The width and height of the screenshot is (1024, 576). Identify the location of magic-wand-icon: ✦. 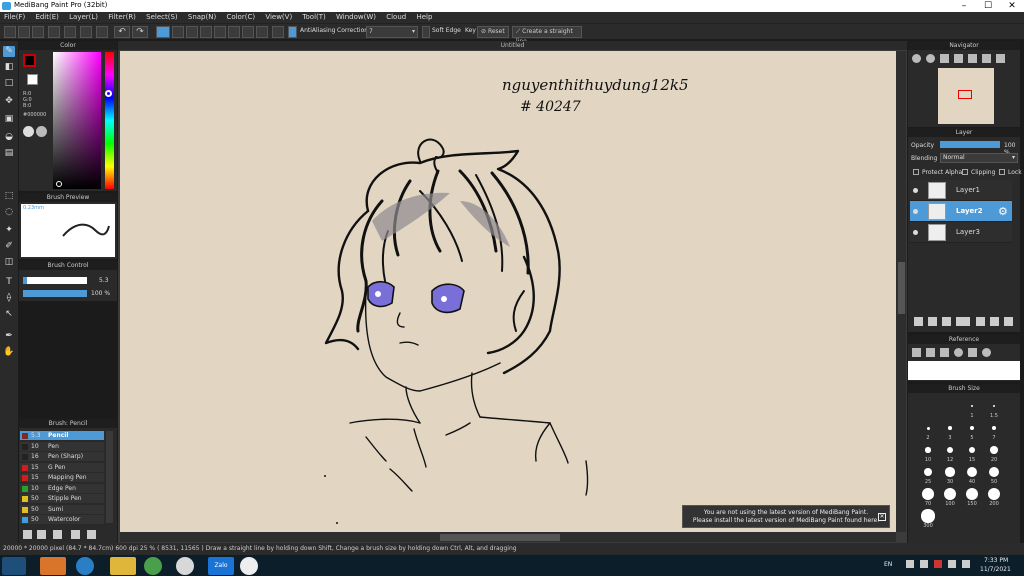
(9, 230).